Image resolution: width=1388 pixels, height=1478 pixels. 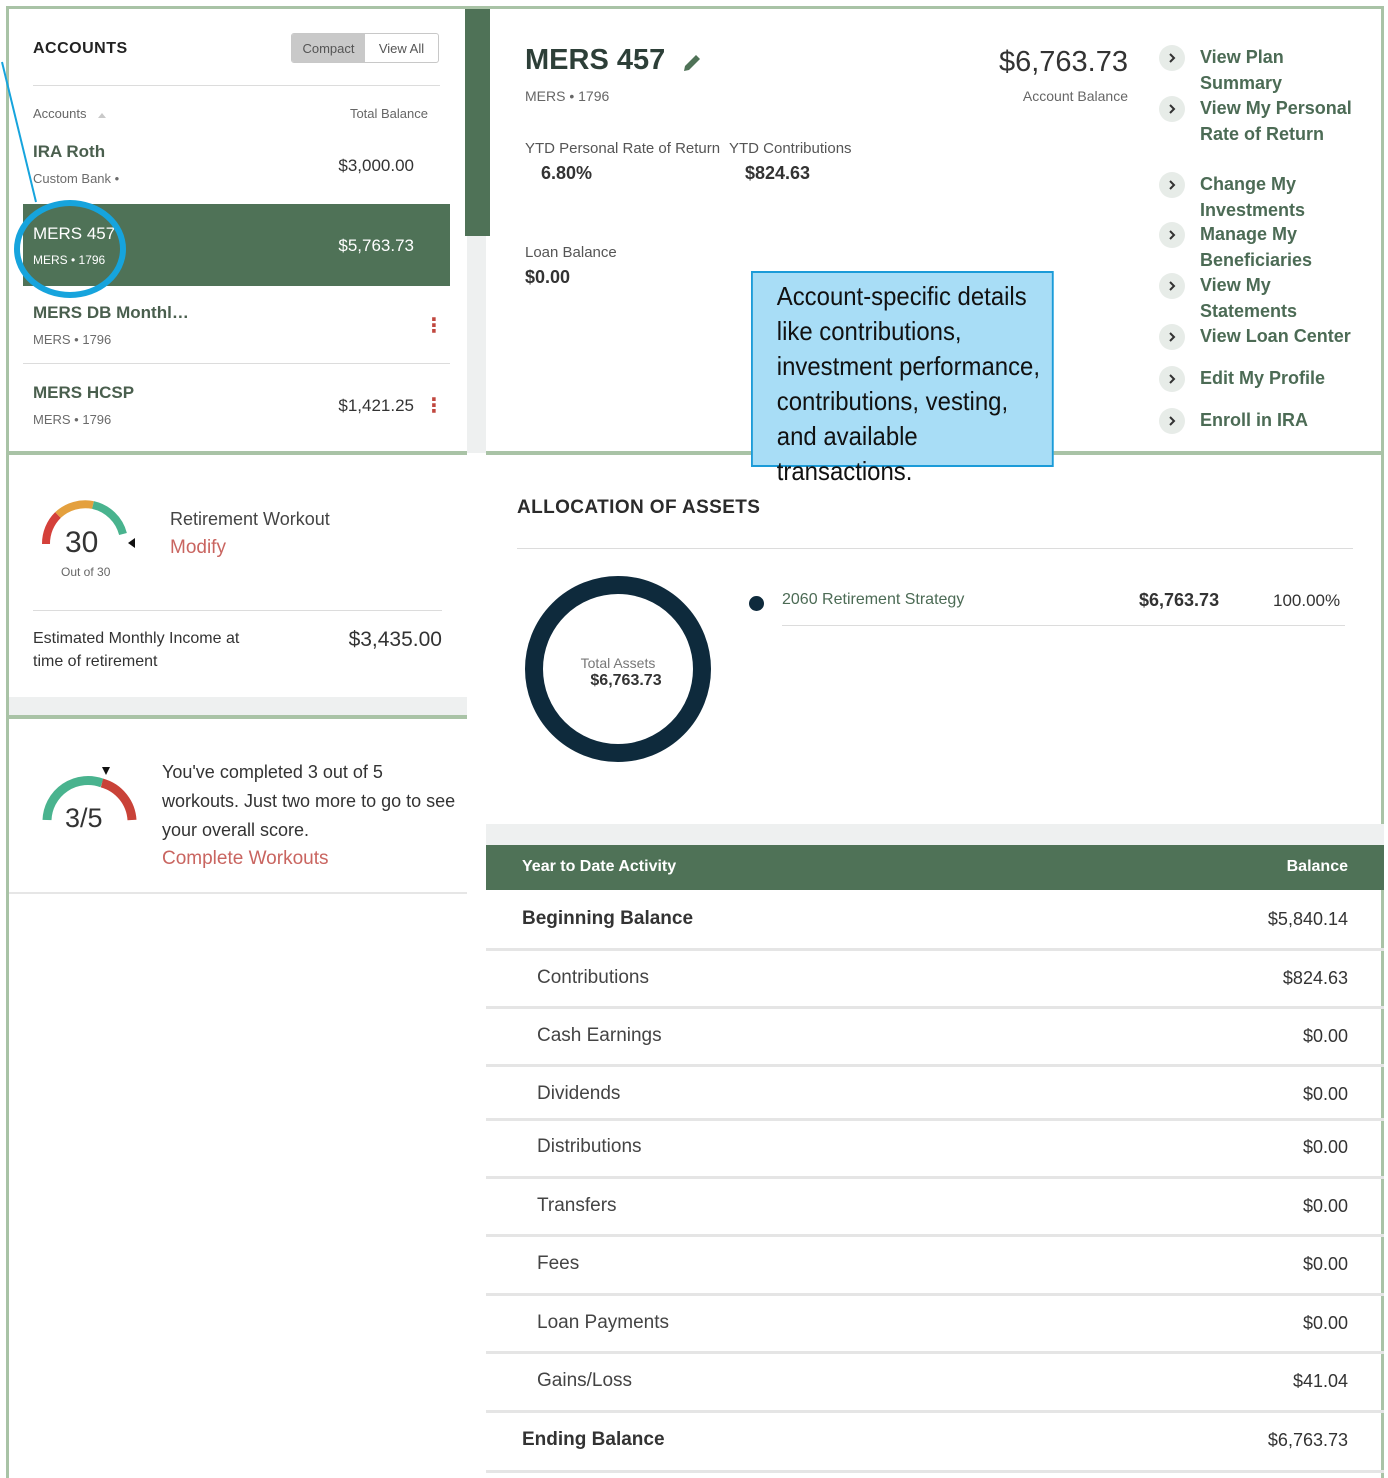 I want to click on ytd-row-gains-loss: Gains/Loss $41.04, so click(x=935, y=1383).